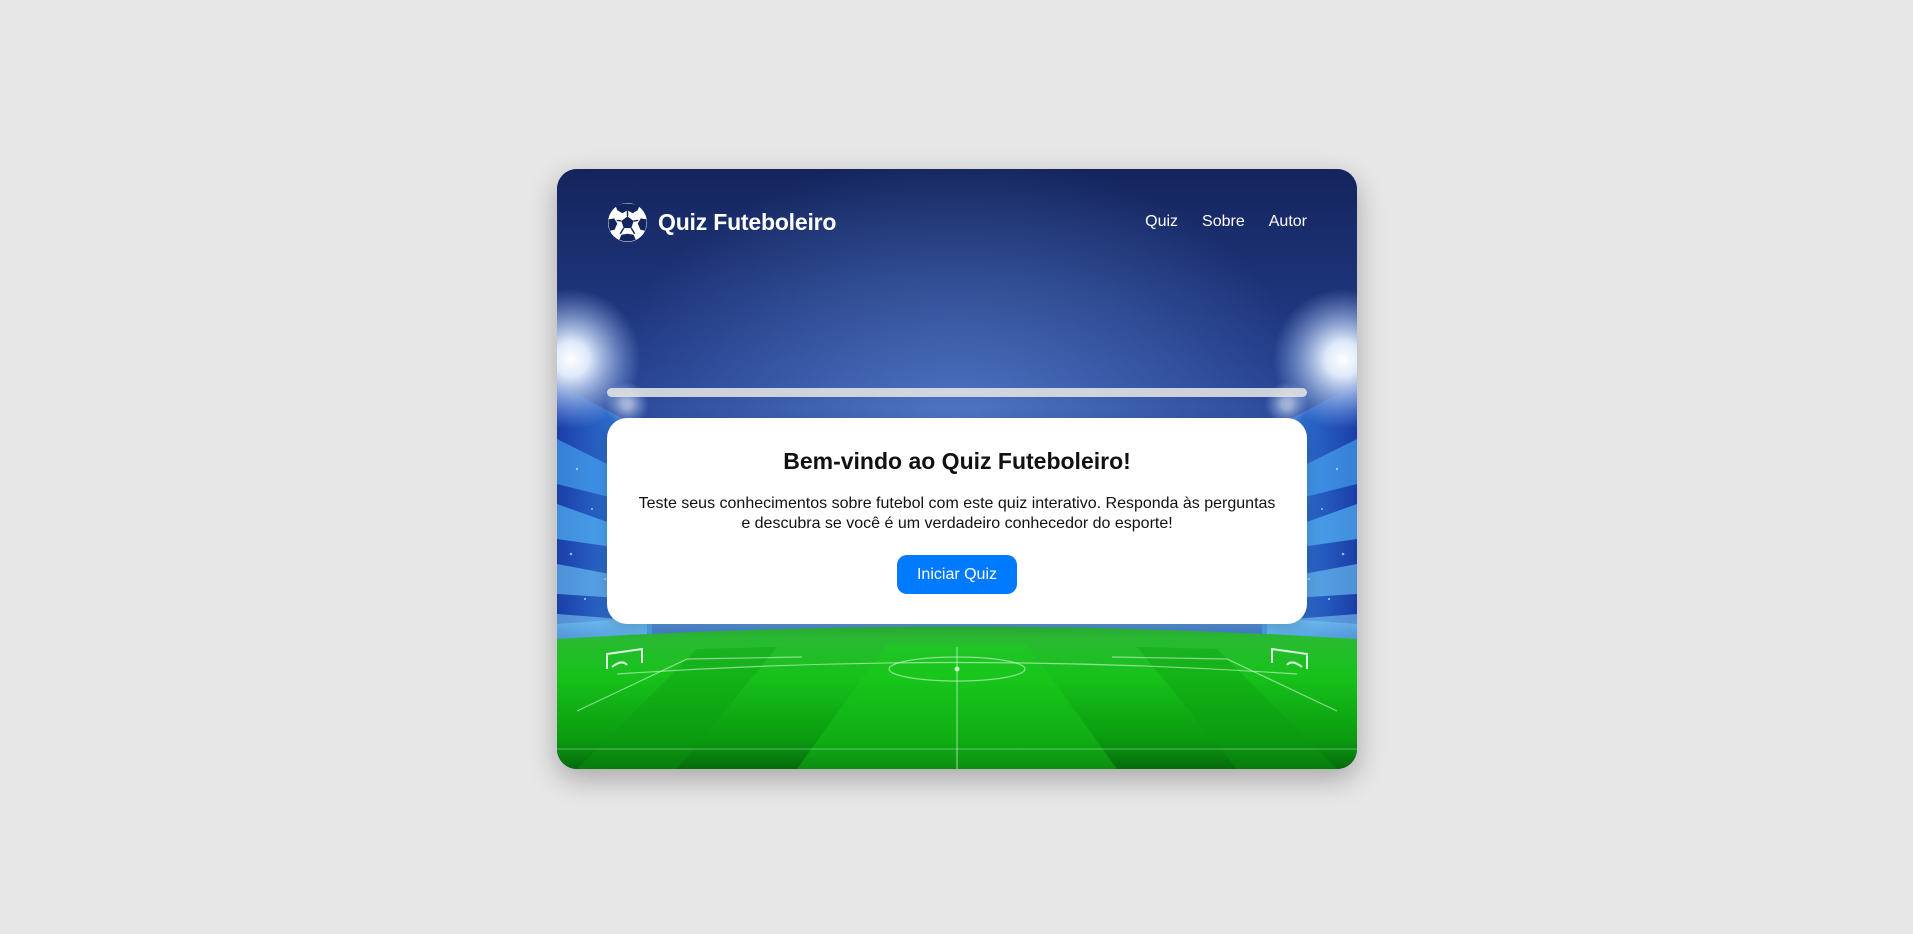 This screenshot has height=934, width=1913. I want to click on nav-link-sobre: Sobre, so click(1223, 222).